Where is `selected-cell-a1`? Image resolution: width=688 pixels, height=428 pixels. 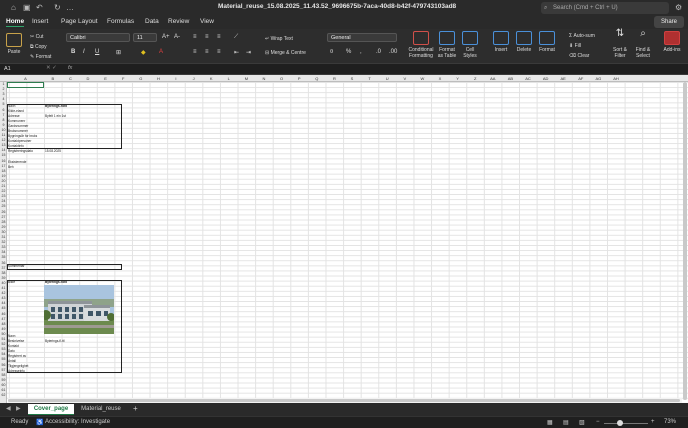
selected-cell-a1 is located at coordinates (25, 85).